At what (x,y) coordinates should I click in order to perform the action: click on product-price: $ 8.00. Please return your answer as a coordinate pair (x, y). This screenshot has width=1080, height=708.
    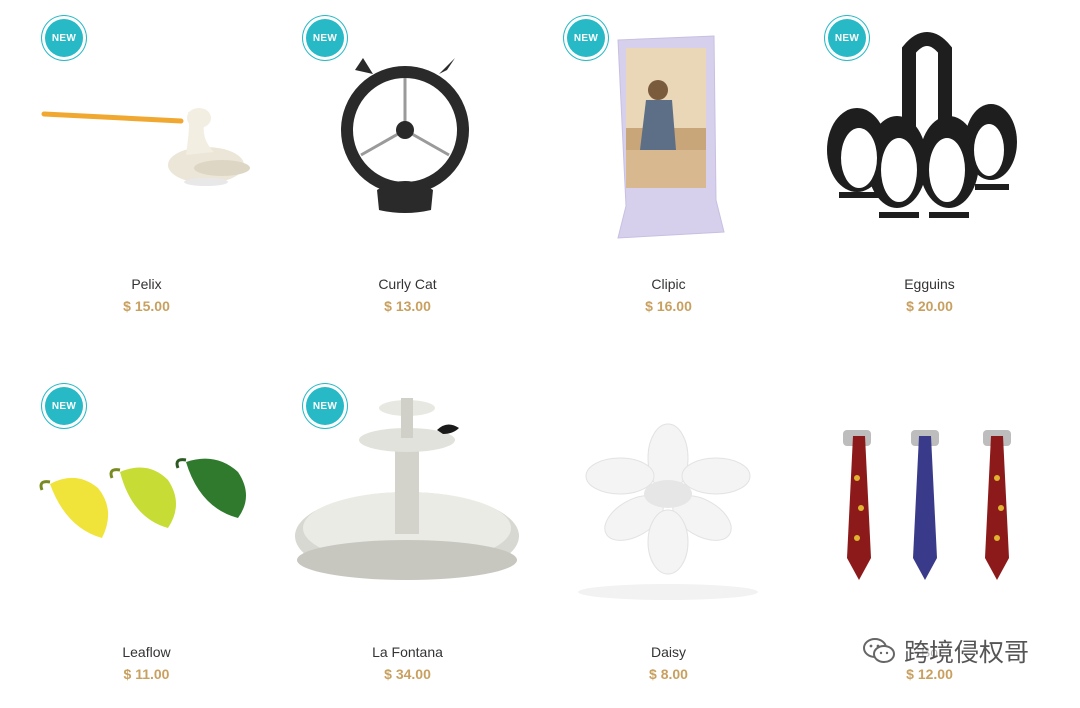
    Looking at the image, I should click on (668, 674).